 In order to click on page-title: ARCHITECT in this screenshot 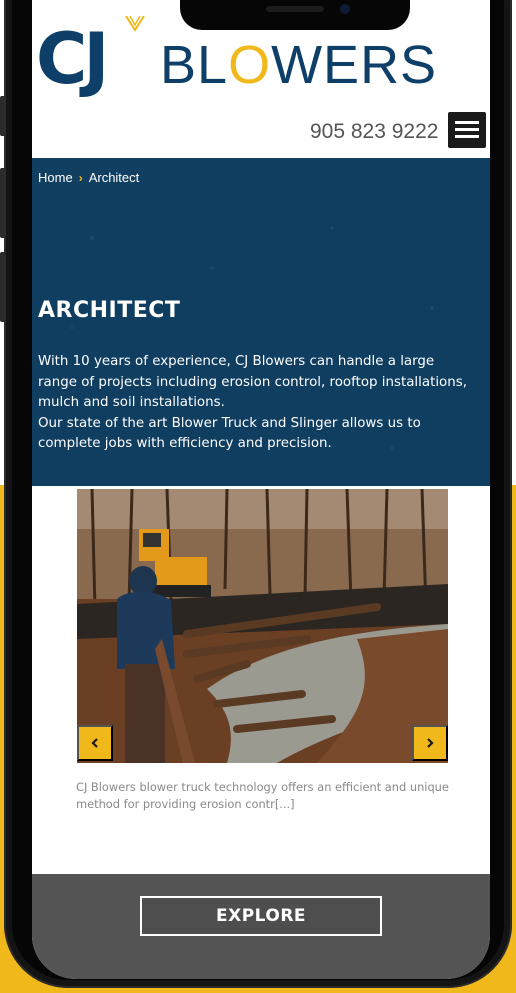, I will do `click(109, 310)`.